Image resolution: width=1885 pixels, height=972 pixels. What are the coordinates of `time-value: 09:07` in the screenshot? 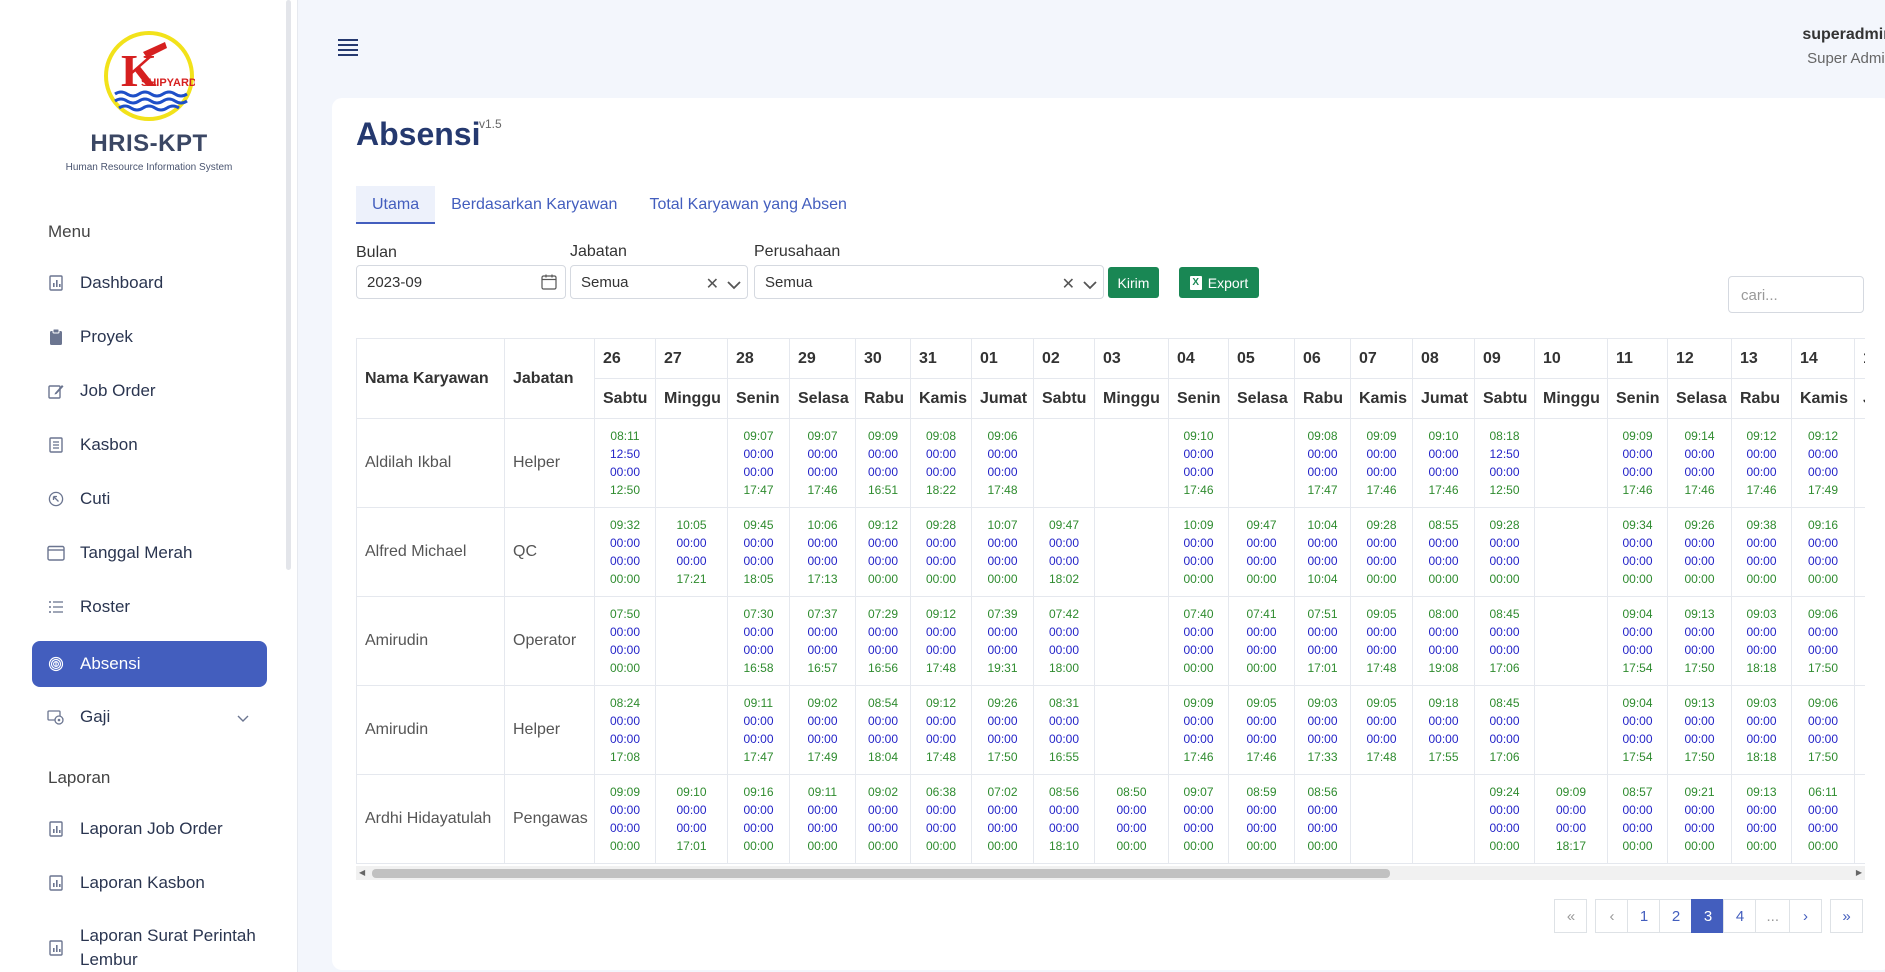 It's located at (758, 436).